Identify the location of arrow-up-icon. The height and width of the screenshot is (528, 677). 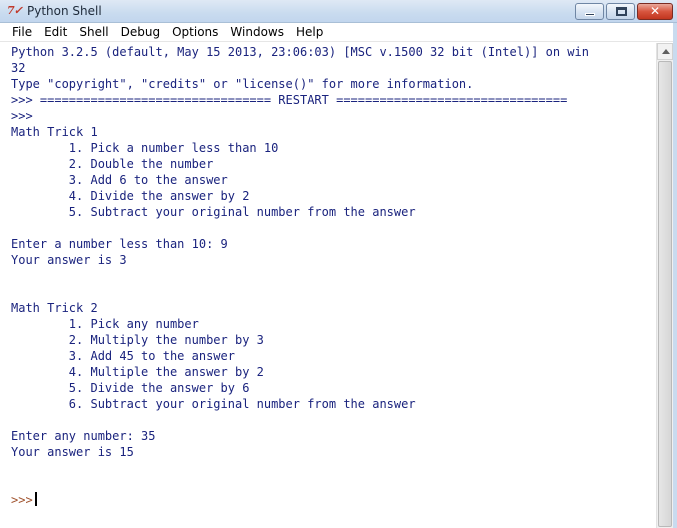
(666, 51).